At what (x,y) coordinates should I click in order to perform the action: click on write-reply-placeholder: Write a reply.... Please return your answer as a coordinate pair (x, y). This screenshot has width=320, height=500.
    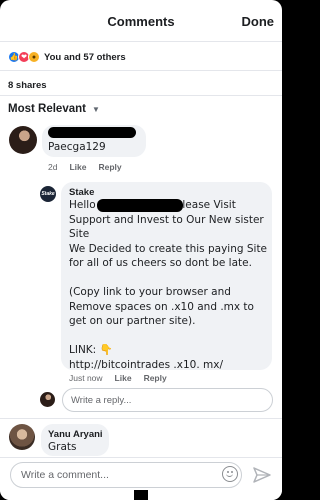
    Looking at the image, I should click on (101, 400).